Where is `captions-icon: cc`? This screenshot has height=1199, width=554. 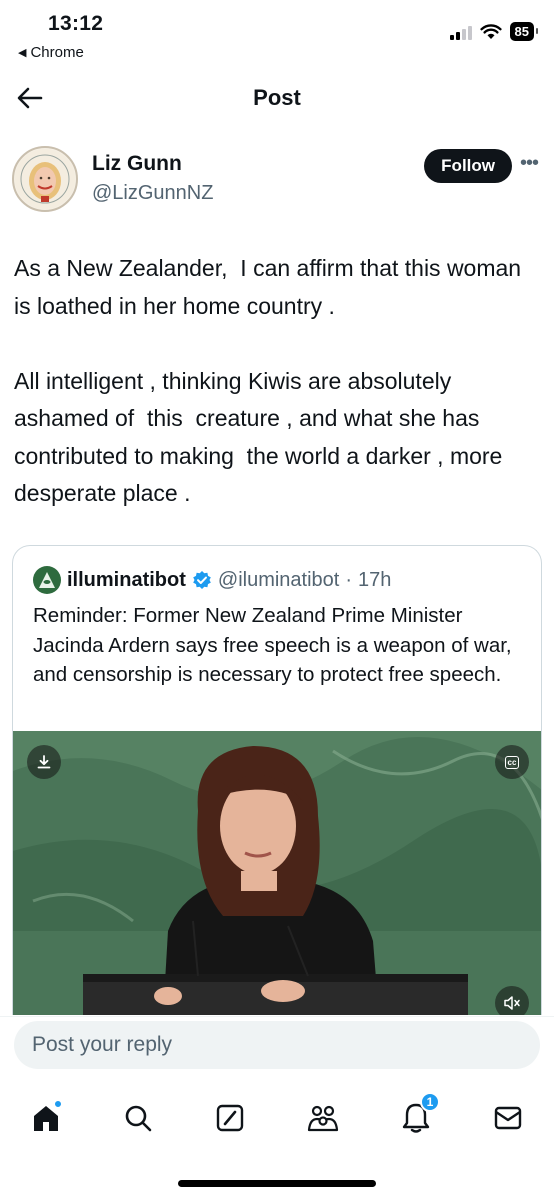
captions-icon: cc is located at coordinates (512, 762).